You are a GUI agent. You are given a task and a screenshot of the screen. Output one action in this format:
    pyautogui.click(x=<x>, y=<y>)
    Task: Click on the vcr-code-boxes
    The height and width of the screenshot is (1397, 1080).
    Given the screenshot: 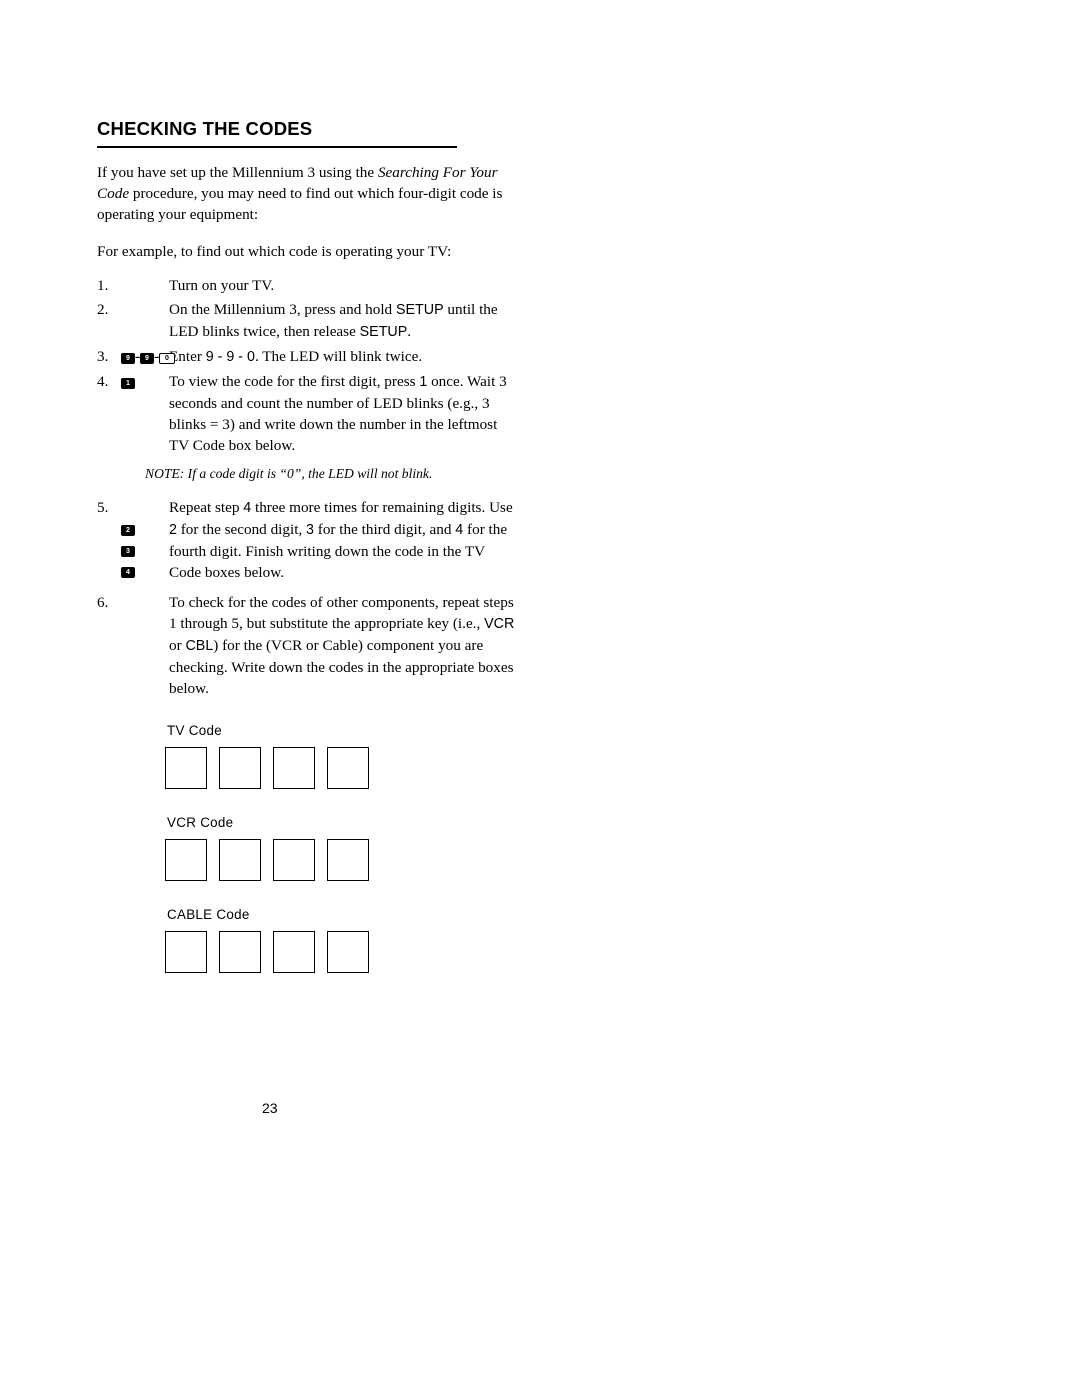 What is the action you would take?
    pyautogui.click(x=341, y=860)
    